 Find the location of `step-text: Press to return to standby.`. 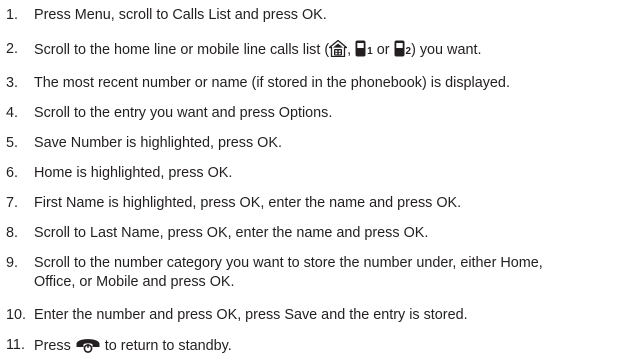

step-text: Press to return to standby. is located at coordinates (133, 345).